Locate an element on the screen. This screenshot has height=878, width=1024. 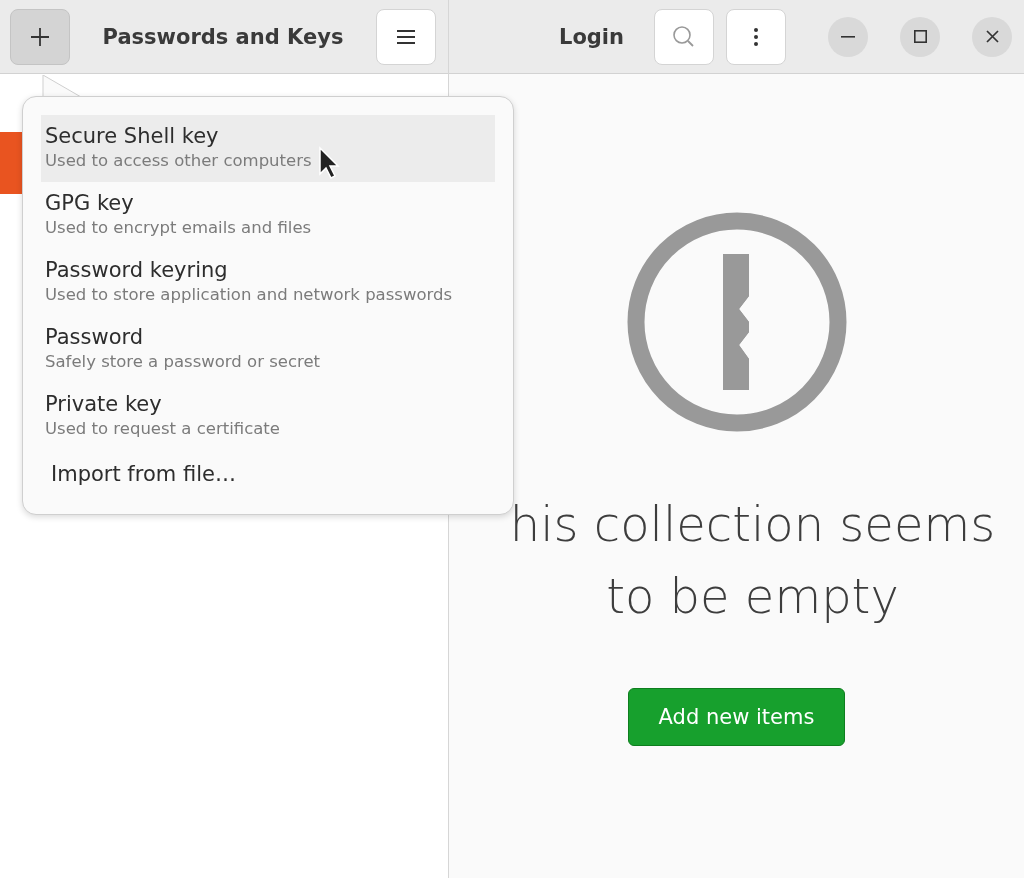
collection-title: Login is located at coordinates (591, 36).